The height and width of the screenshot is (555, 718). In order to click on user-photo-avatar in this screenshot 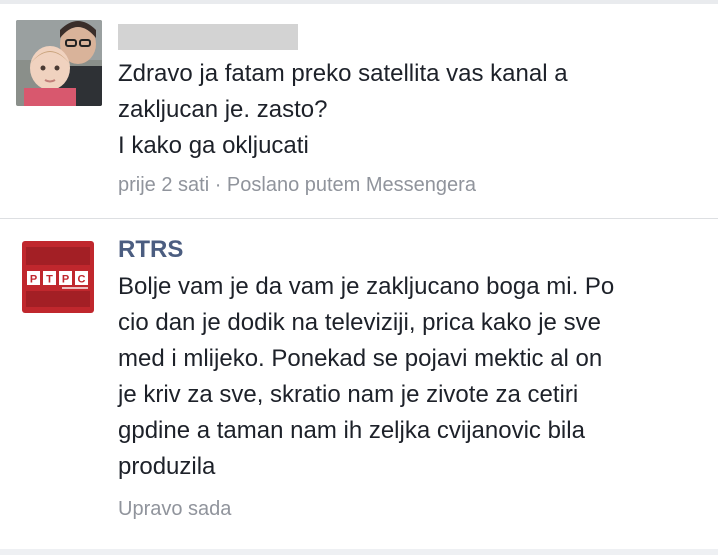, I will do `click(59, 63)`.